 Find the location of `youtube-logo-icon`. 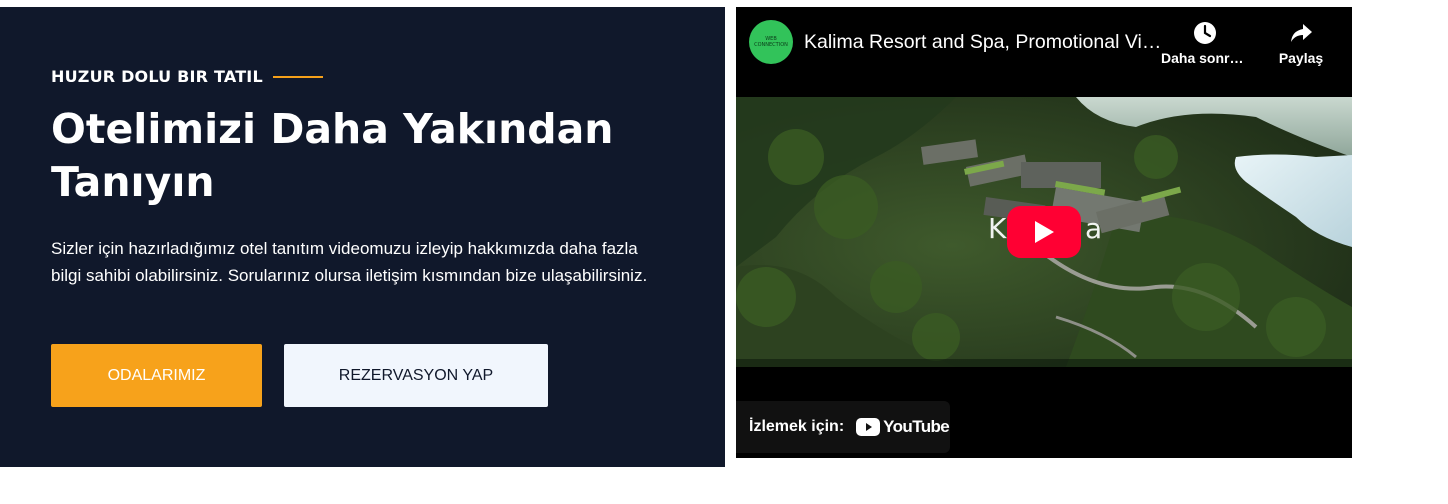

youtube-logo-icon is located at coordinates (868, 427).